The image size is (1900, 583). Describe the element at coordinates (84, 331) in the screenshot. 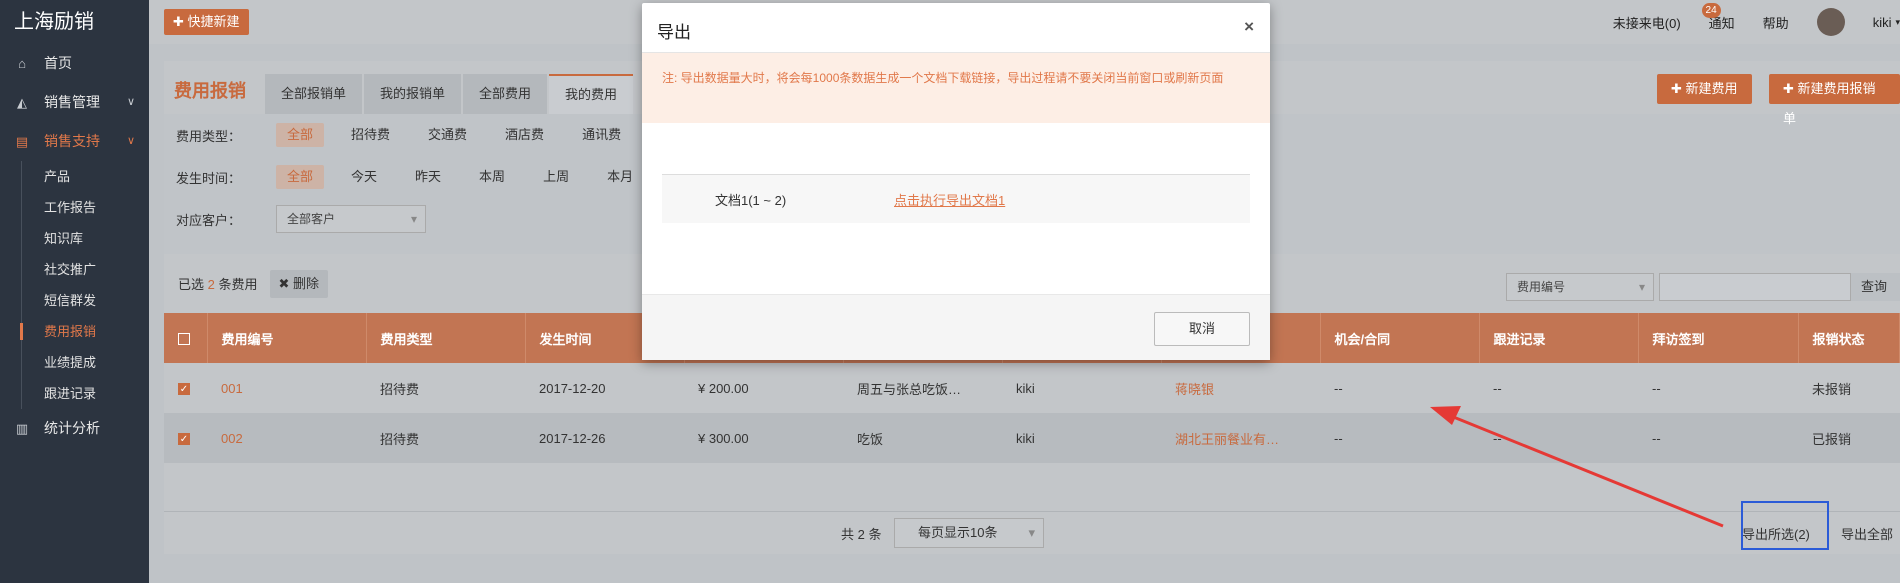

I see `sidebar-subitem-expenses: 费用报销` at that location.